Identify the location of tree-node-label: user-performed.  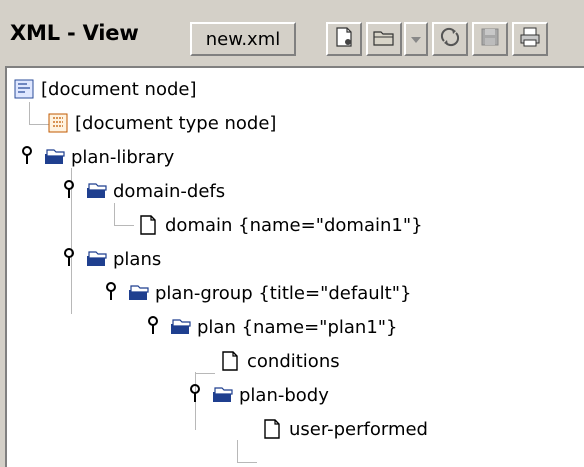
(358, 429).